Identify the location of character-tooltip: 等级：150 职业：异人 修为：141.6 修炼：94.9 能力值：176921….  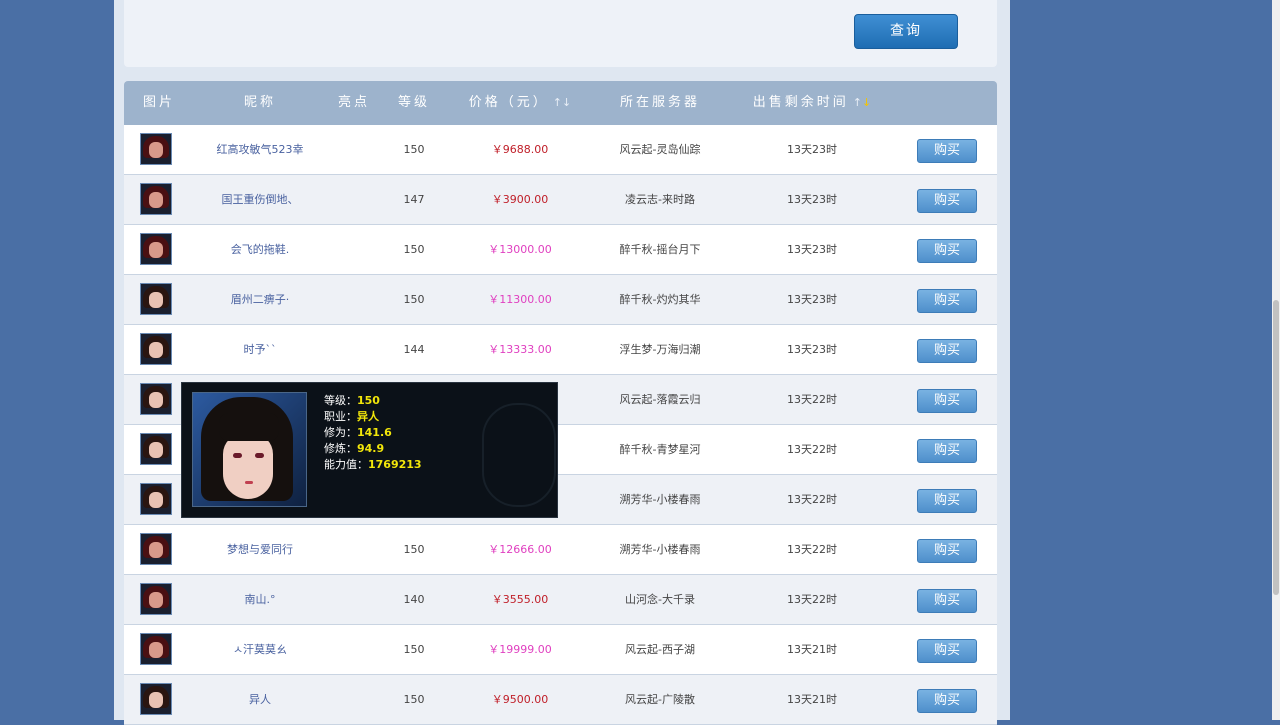
(369, 450).